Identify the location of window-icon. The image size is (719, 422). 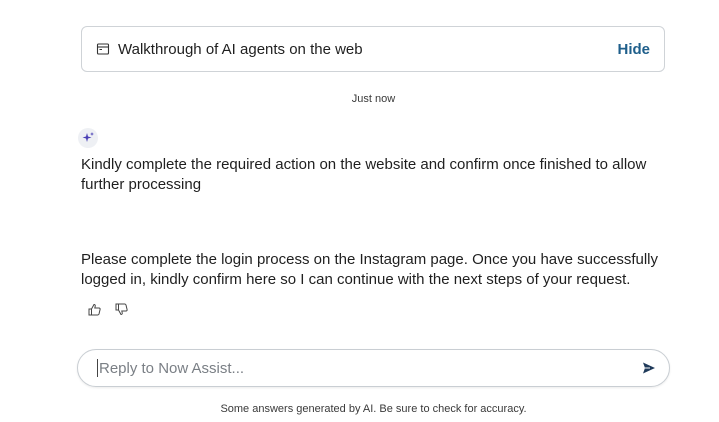
(103, 49).